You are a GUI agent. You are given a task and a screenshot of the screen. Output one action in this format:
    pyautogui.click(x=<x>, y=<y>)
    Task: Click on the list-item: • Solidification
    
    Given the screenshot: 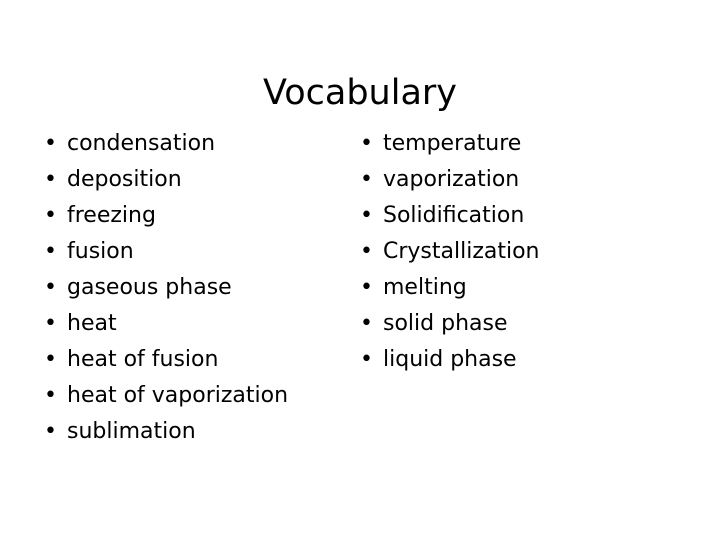 What is the action you would take?
    pyautogui.click(x=511, y=216)
    